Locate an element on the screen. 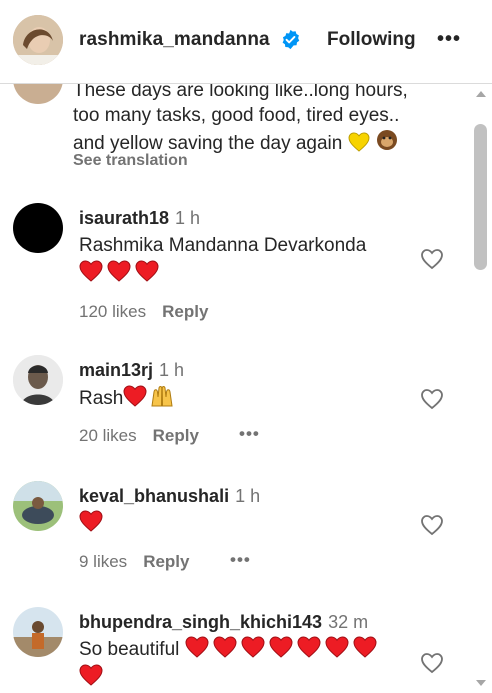 This screenshot has height=693, width=492. caption-line: too many tasks, good food, tired eyes.. is located at coordinates (236, 115).